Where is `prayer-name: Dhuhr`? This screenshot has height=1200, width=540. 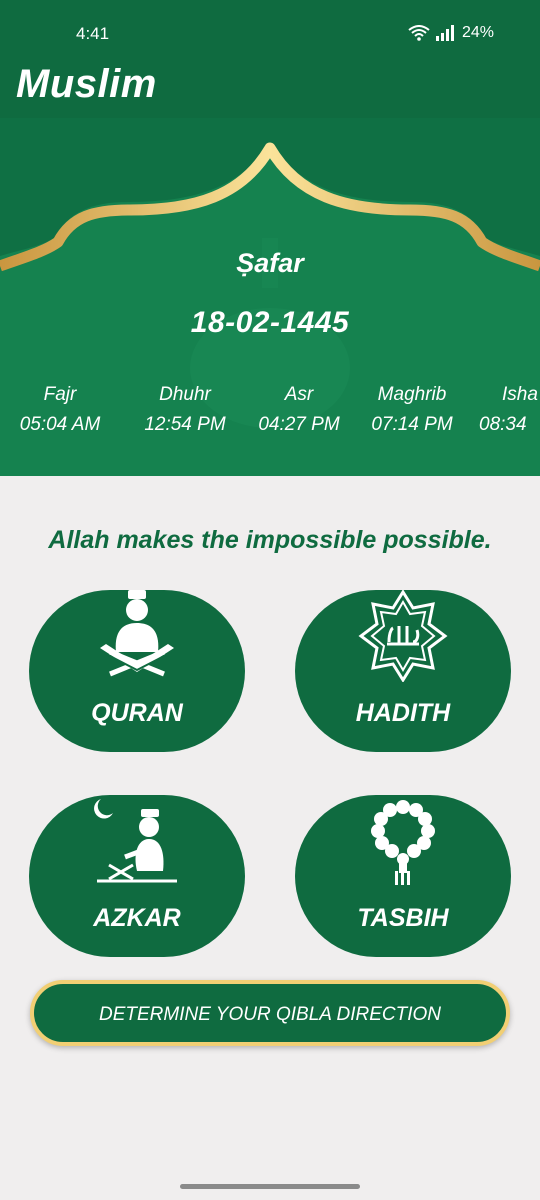
prayer-name: Dhuhr is located at coordinates (185, 394).